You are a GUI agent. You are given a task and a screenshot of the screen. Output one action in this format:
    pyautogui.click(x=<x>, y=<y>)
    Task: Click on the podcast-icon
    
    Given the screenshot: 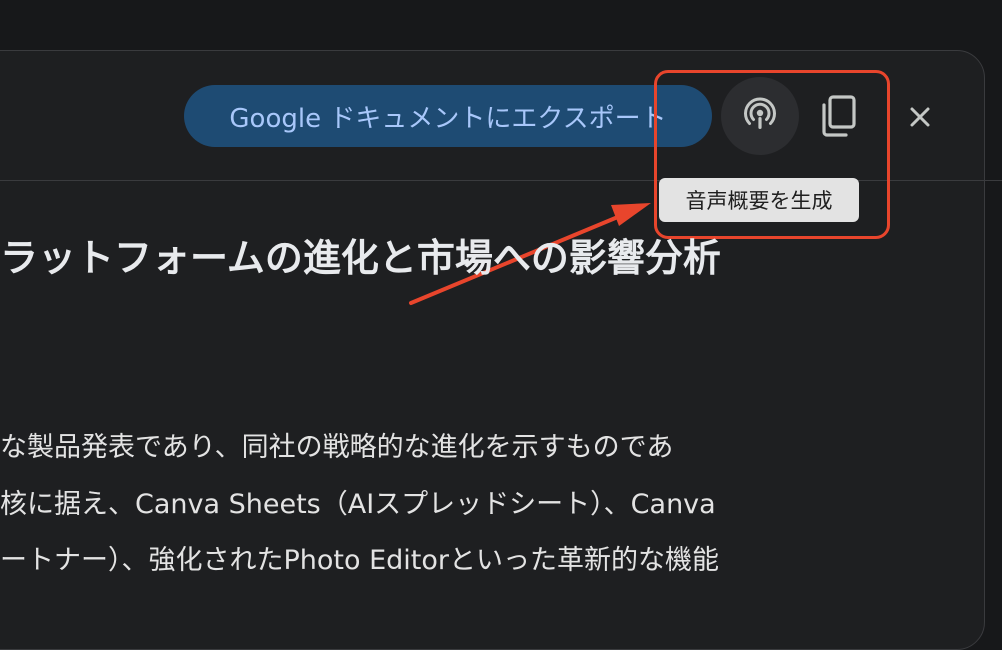 What is the action you would take?
    pyautogui.click(x=760, y=113)
    